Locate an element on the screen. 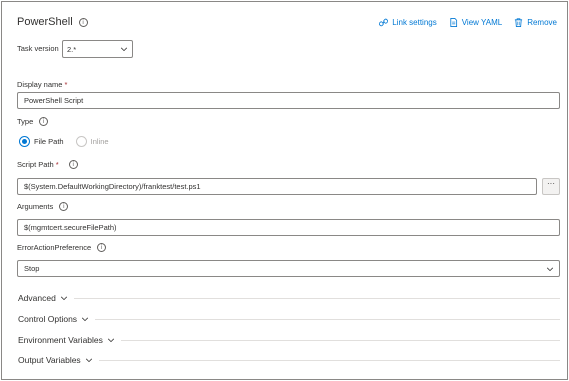 This screenshot has height=381, width=569. arguments-label-text: Arguments is located at coordinates (35, 206).